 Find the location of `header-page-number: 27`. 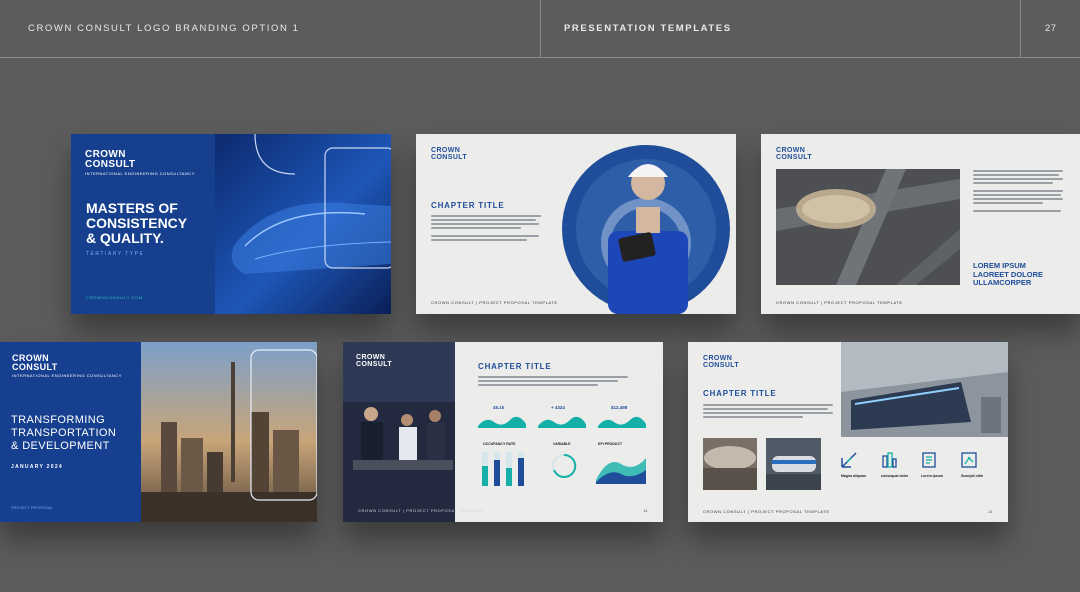

header-page-number: 27 is located at coordinates (1051, 28).